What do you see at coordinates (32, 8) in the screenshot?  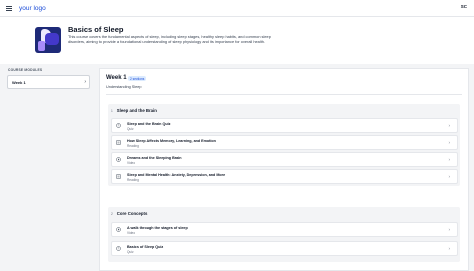 I see `logo: your logo` at bounding box center [32, 8].